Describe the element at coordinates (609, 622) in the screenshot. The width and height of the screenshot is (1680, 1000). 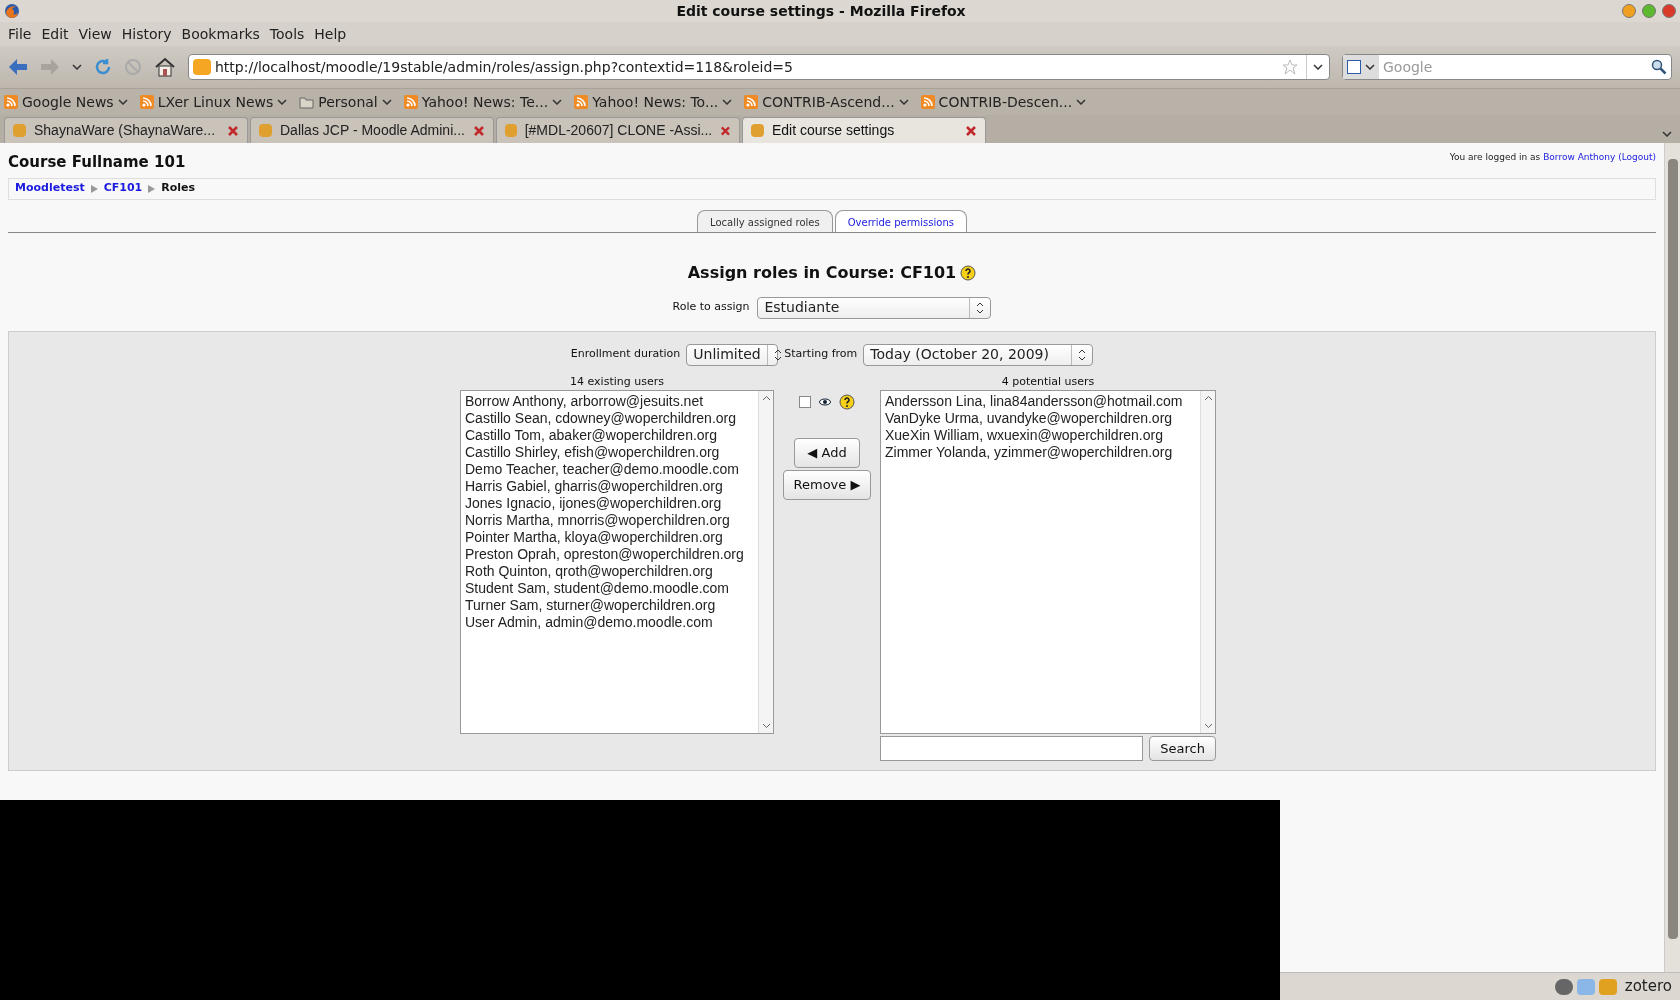
I see `user-list-item: User Admin, admin@demo.moodle.com` at that location.